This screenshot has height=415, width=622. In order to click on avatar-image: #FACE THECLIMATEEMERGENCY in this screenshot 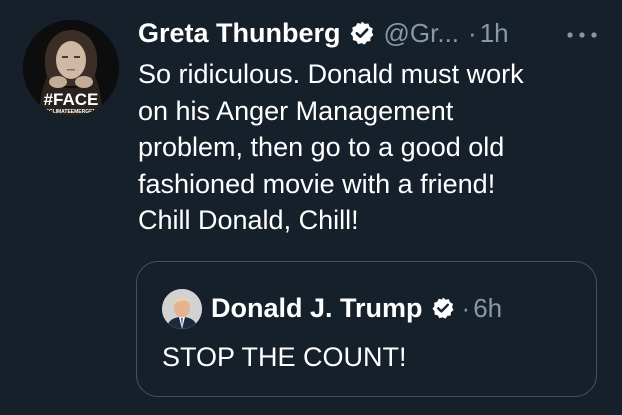, I will do `click(71, 68)`.